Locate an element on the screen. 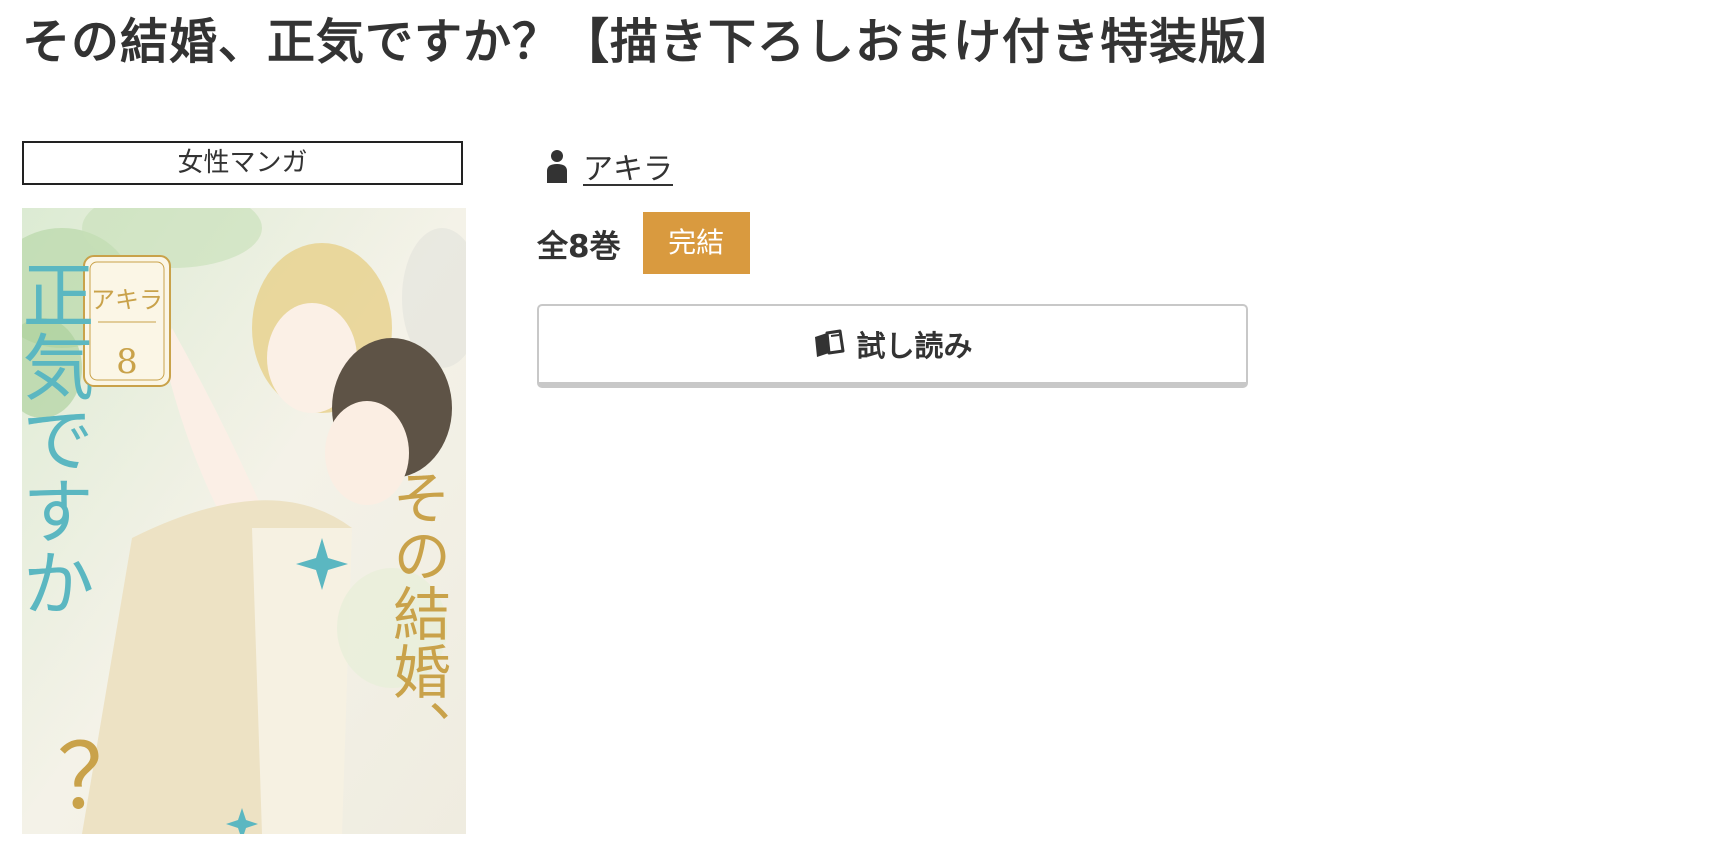 Image resolution: width=1710 pixels, height=854 pixels. trial-read-button: 試し読み is located at coordinates (892, 346).